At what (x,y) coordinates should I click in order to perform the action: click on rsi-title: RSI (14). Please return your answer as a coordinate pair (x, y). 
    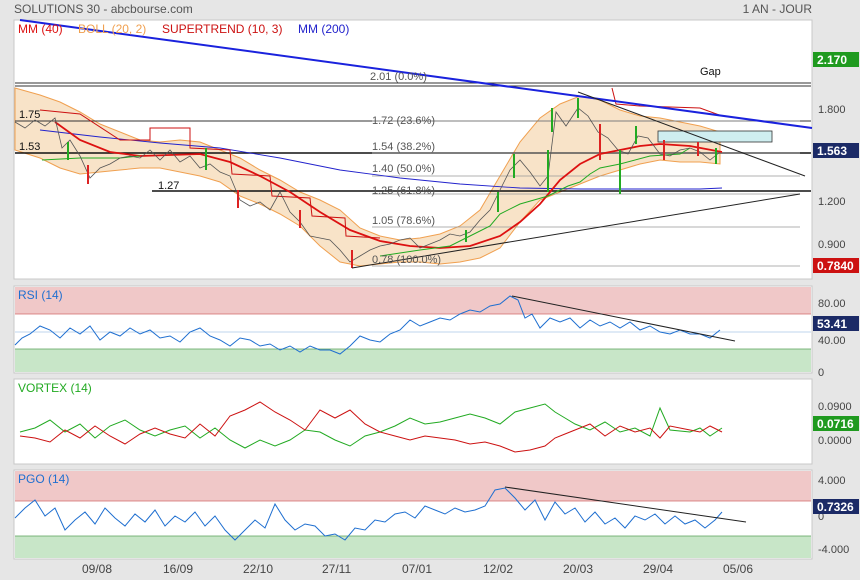
    Looking at the image, I should click on (40, 295).